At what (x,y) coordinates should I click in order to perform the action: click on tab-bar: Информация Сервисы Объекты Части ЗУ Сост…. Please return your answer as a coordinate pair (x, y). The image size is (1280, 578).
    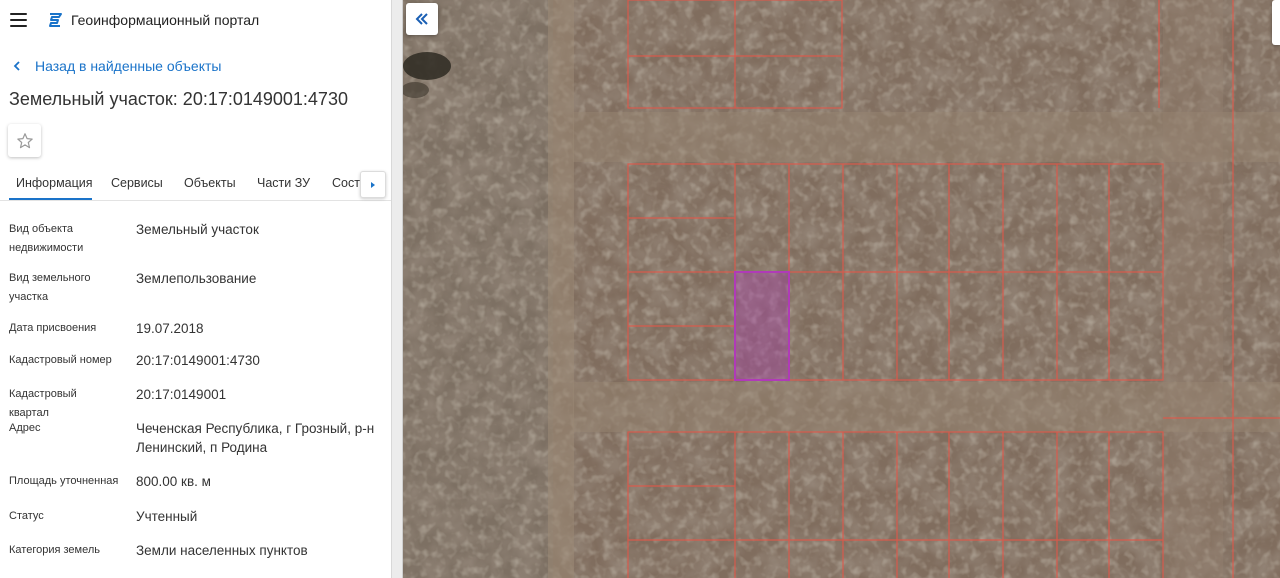
    Looking at the image, I should click on (195, 183).